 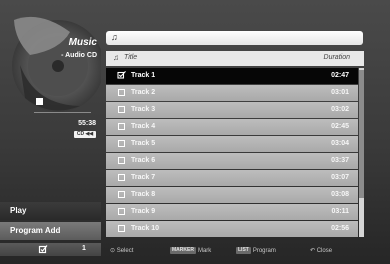 I want to click on track-duration: 03:07, so click(x=340, y=177).